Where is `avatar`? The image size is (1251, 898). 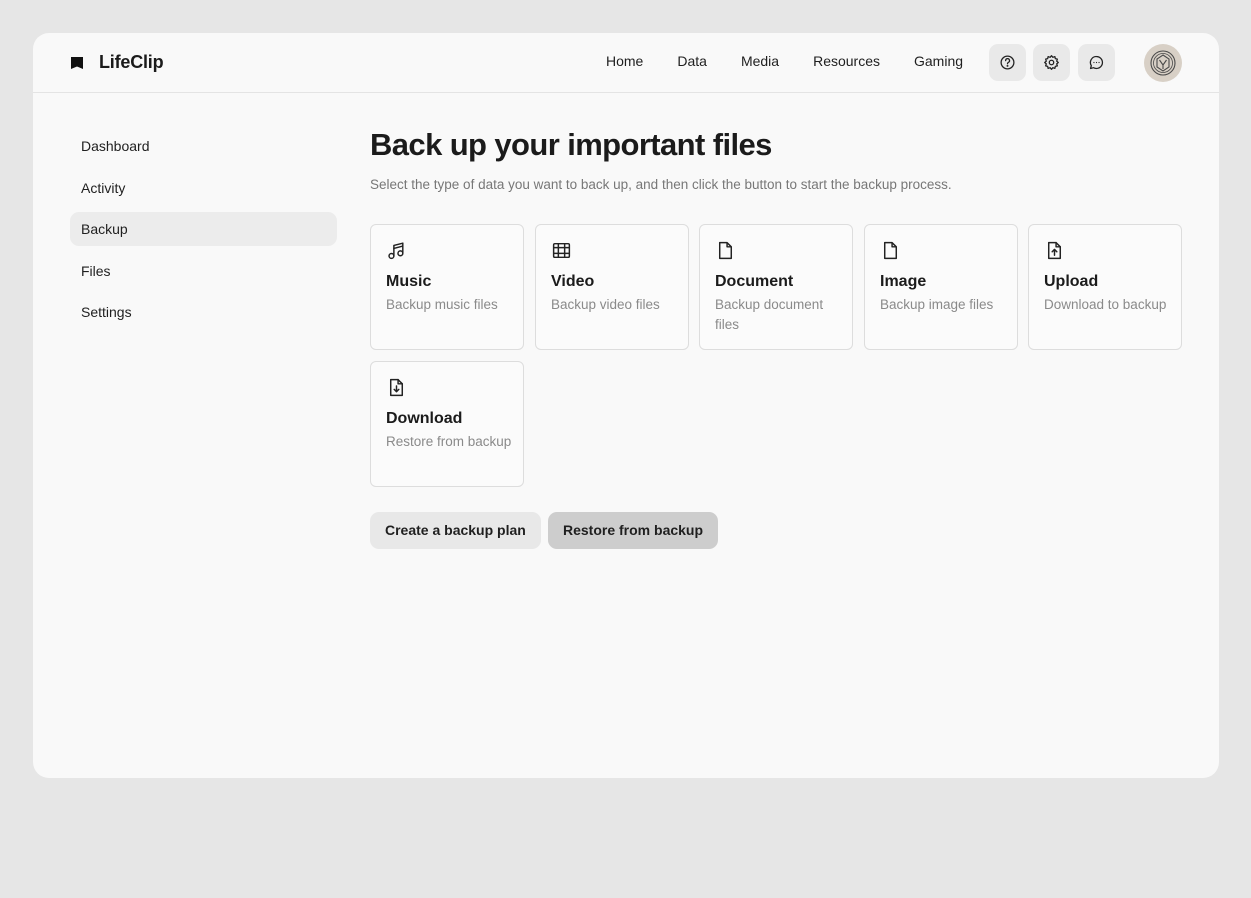 avatar is located at coordinates (1163, 63).